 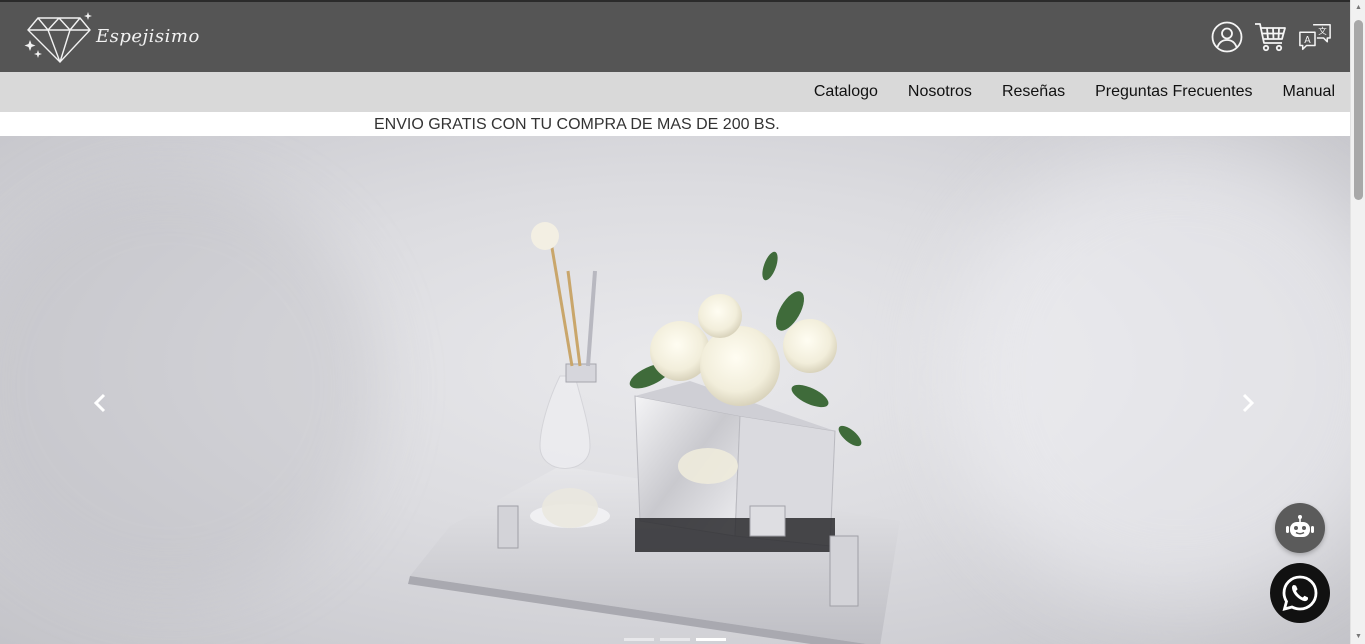 What do you see at coordinates (1322, 31) in the screenshot?
I see `svg-text: 文` at bounding box center [1322, 31].